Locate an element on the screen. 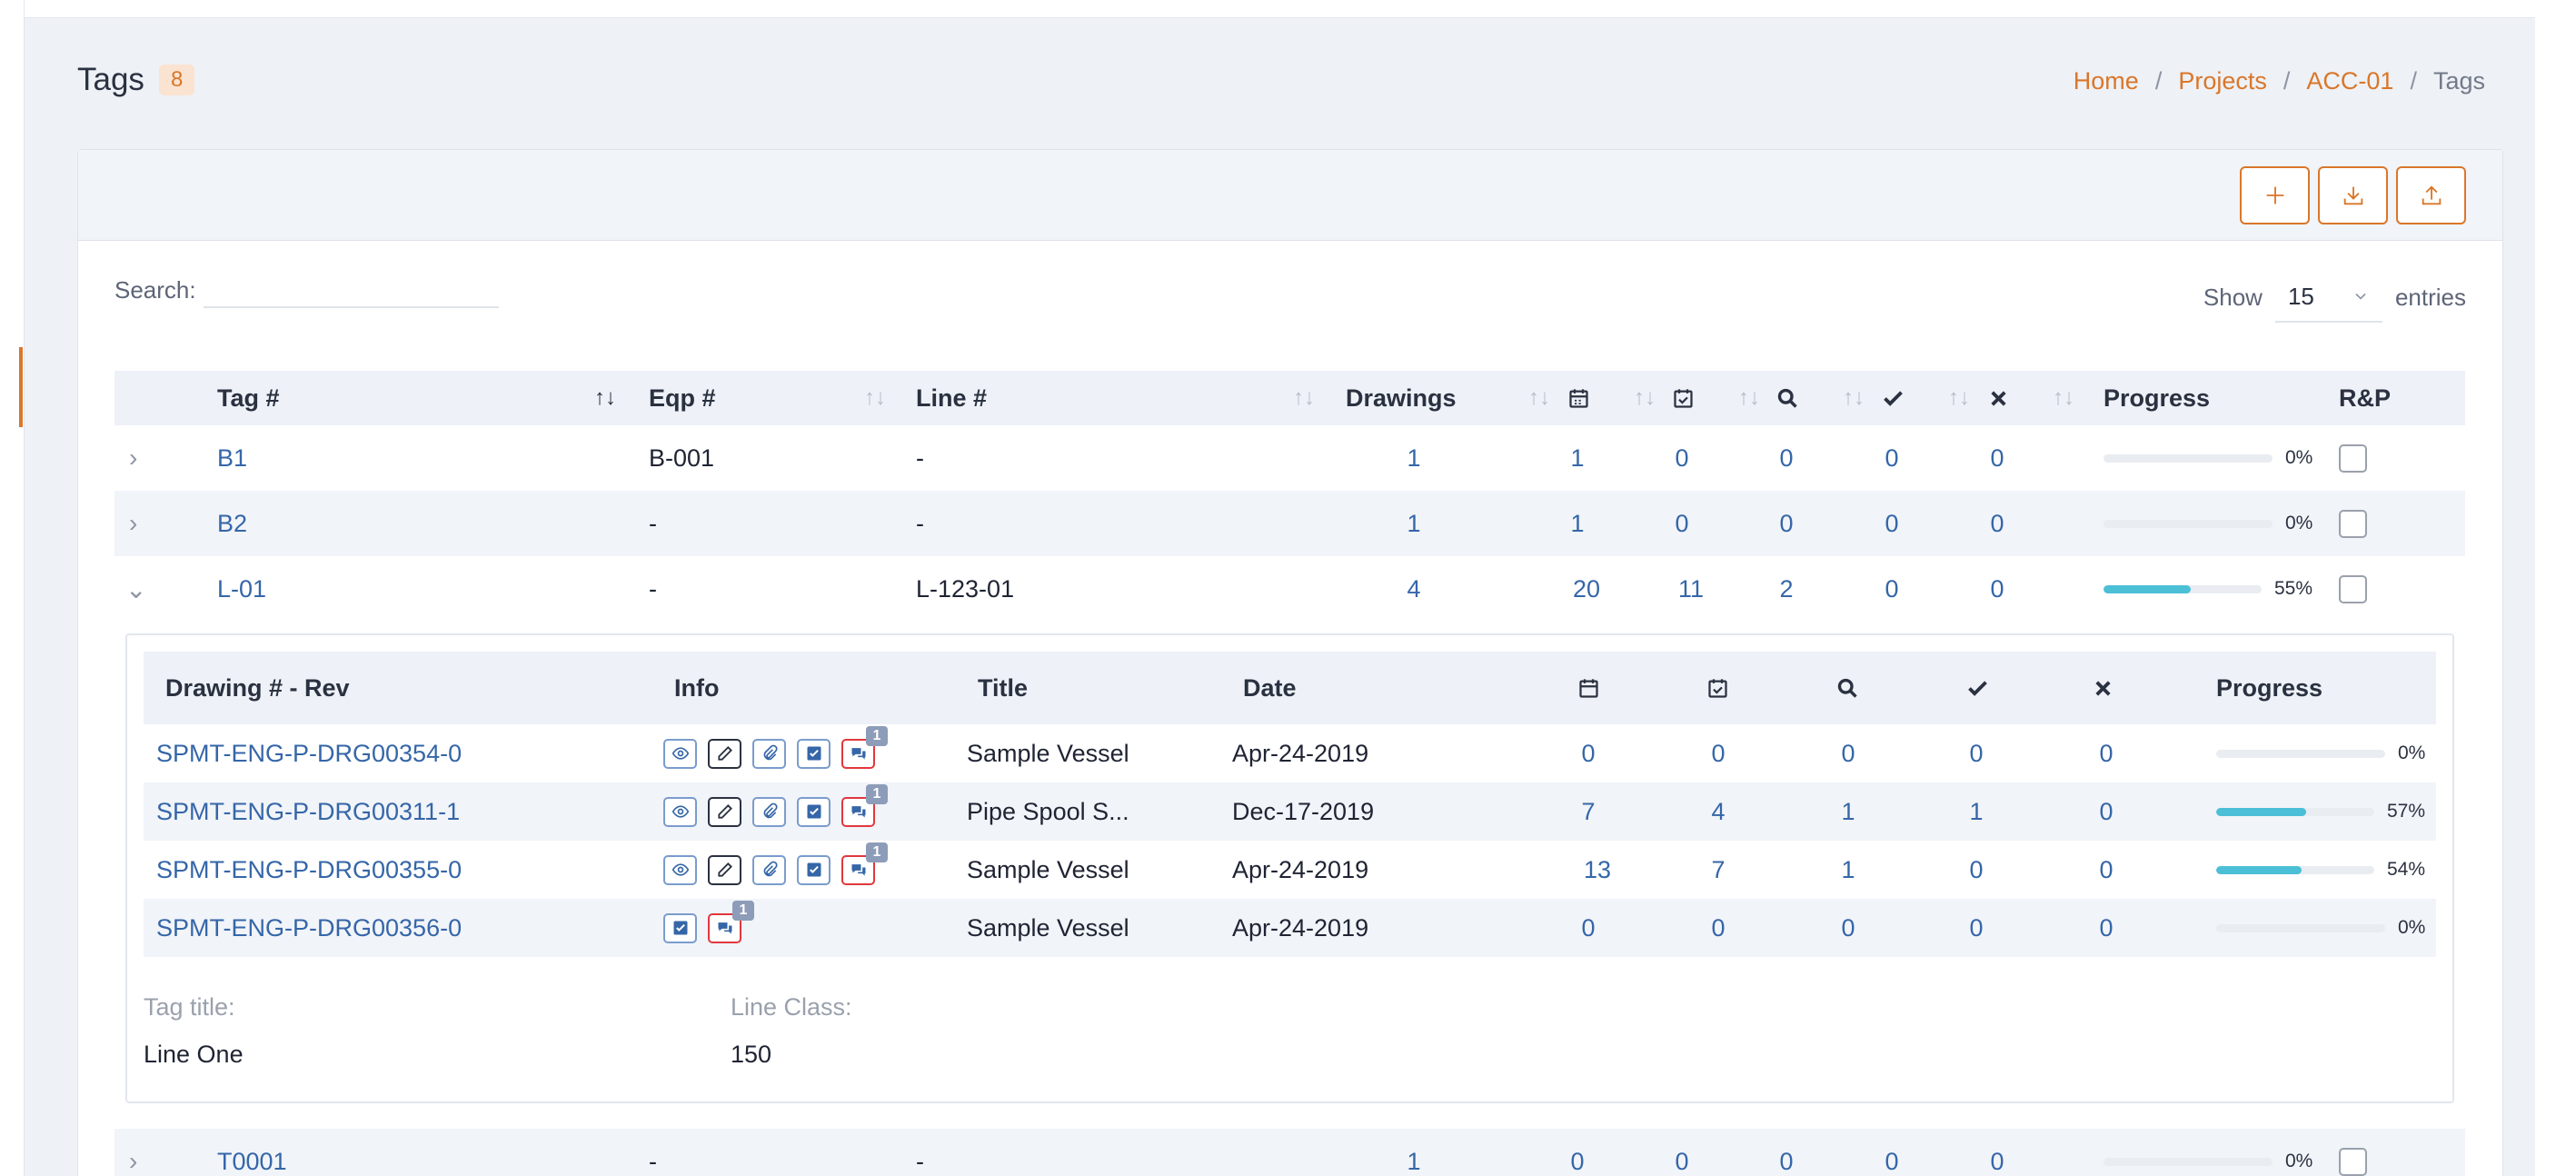  drawing-link: SPMT-ENG-P-DRG00355-0 is located at coordinates (309, 870).